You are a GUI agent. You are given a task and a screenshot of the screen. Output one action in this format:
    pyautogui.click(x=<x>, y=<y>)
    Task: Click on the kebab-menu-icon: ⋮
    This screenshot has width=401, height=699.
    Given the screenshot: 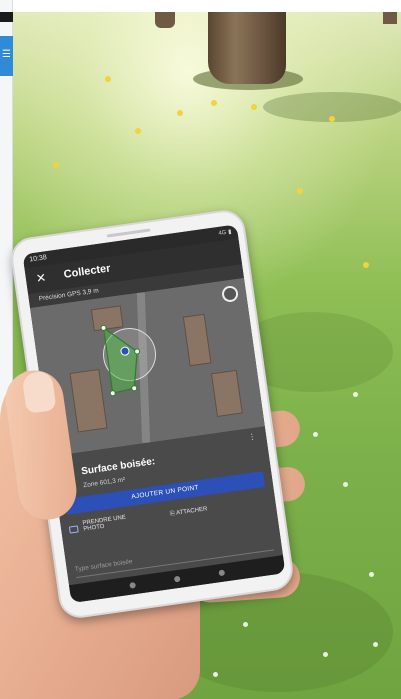 What is the action you would take?
    pyautogui.click(x=252, y=437)
    